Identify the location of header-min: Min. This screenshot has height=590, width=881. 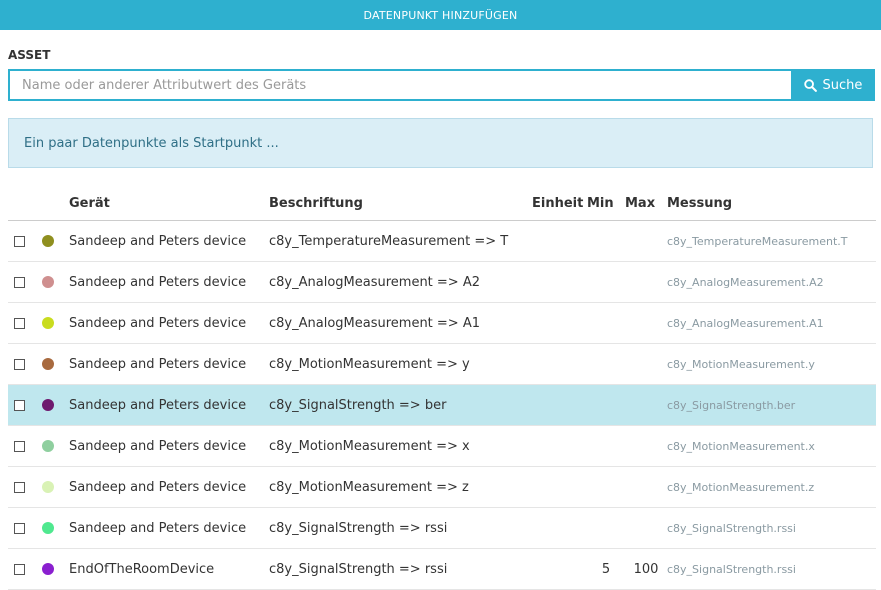
(606, 203).